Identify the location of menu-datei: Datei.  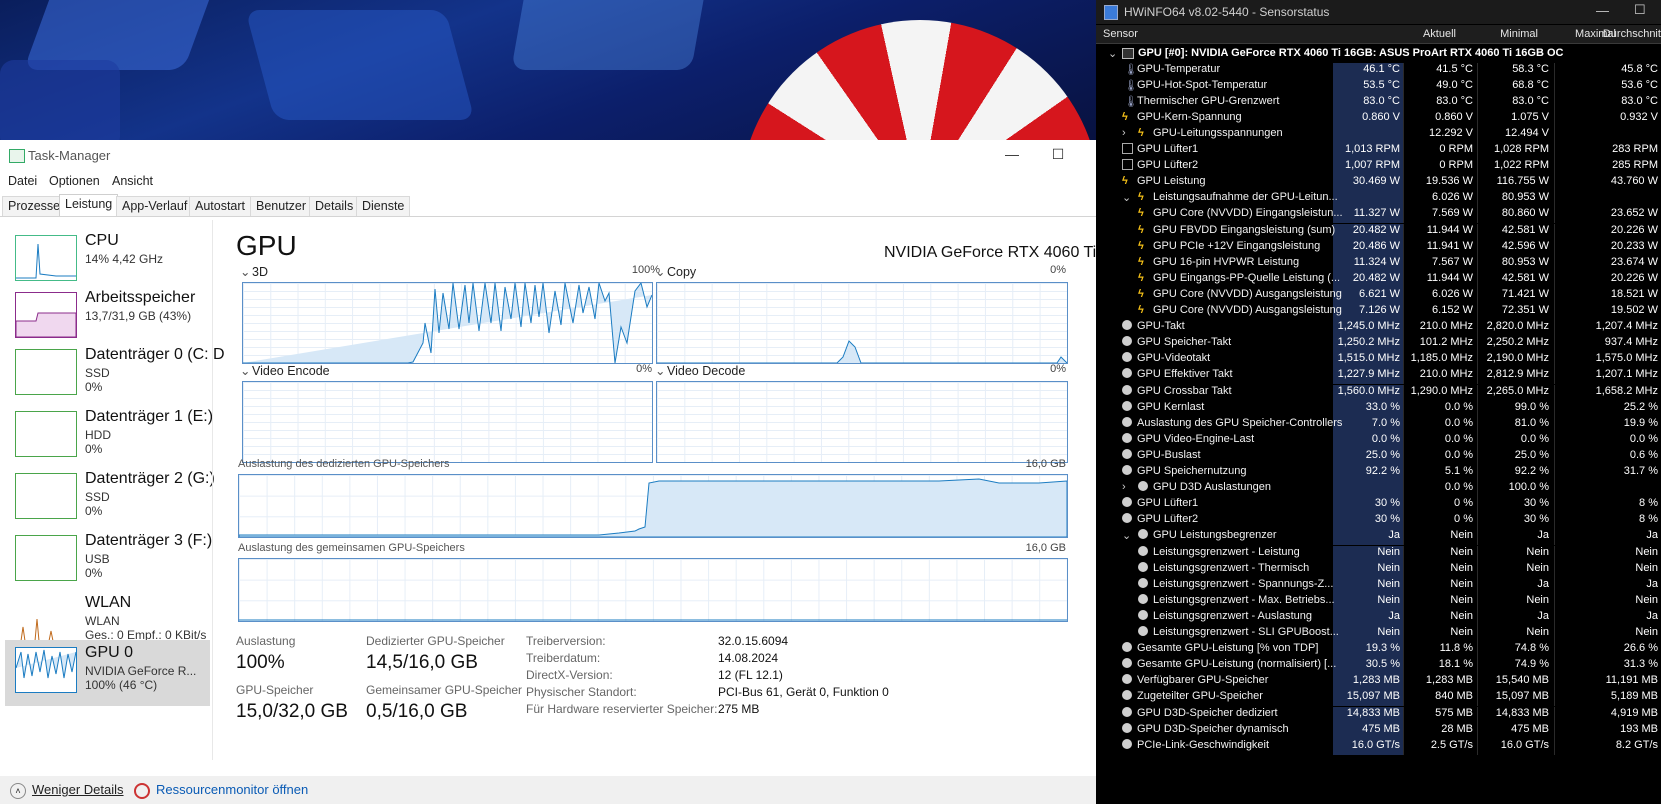
(22, 181).